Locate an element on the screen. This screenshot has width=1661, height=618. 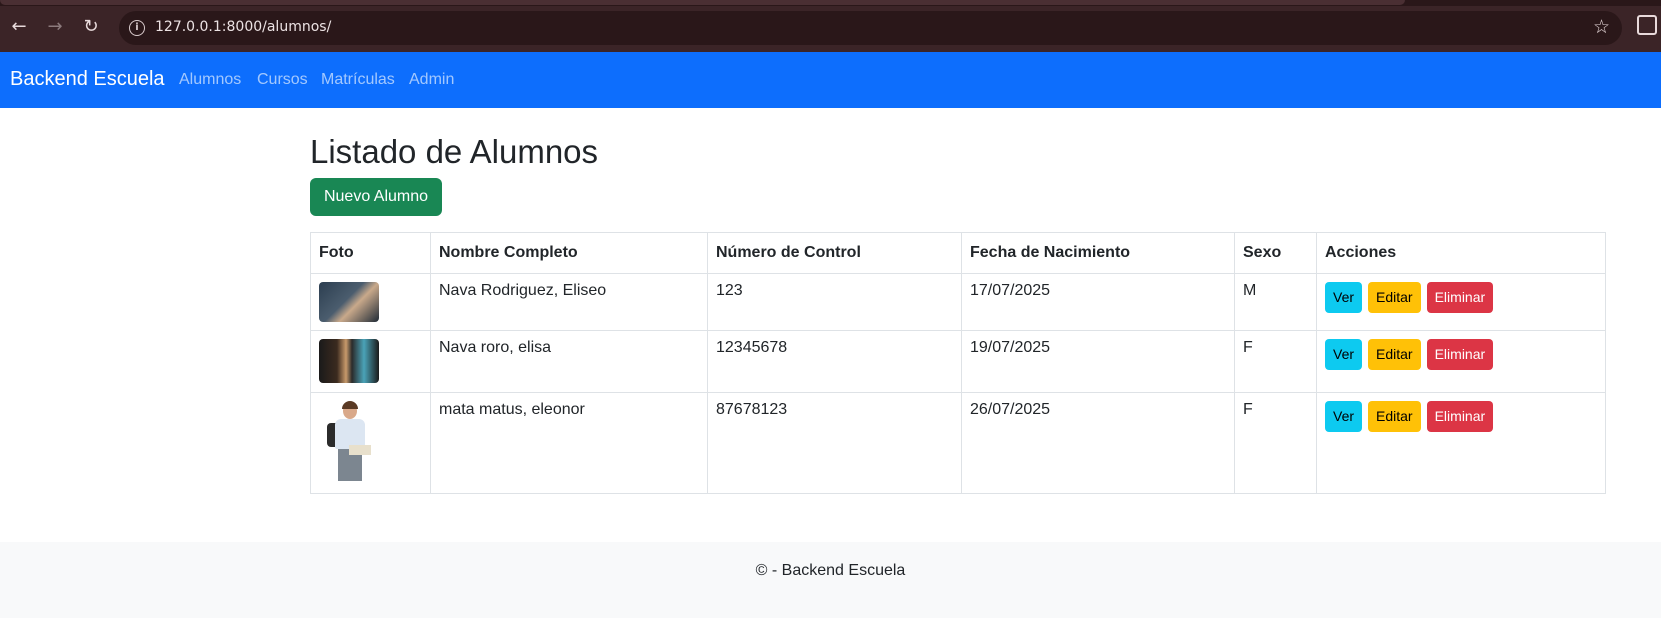
nav-link-matriculas: Matrículas is located at coordinates (358, 80).